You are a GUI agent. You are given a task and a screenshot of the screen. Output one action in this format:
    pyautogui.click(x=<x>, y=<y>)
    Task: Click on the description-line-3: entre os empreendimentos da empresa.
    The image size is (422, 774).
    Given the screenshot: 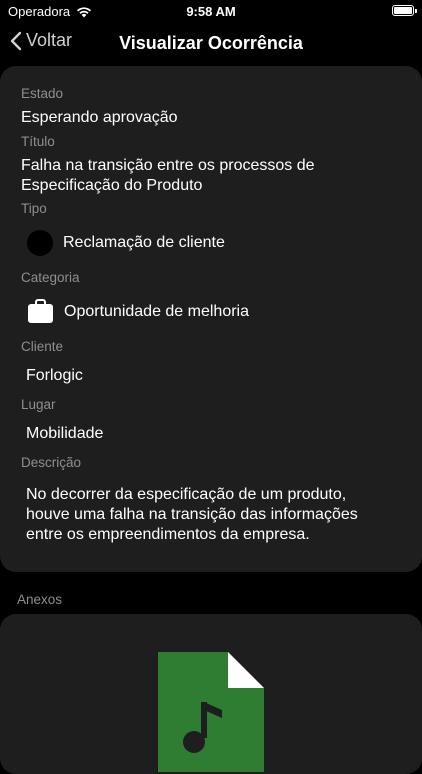 What is the action you would take?
    pyautogui.click(x=168, y=534)
    